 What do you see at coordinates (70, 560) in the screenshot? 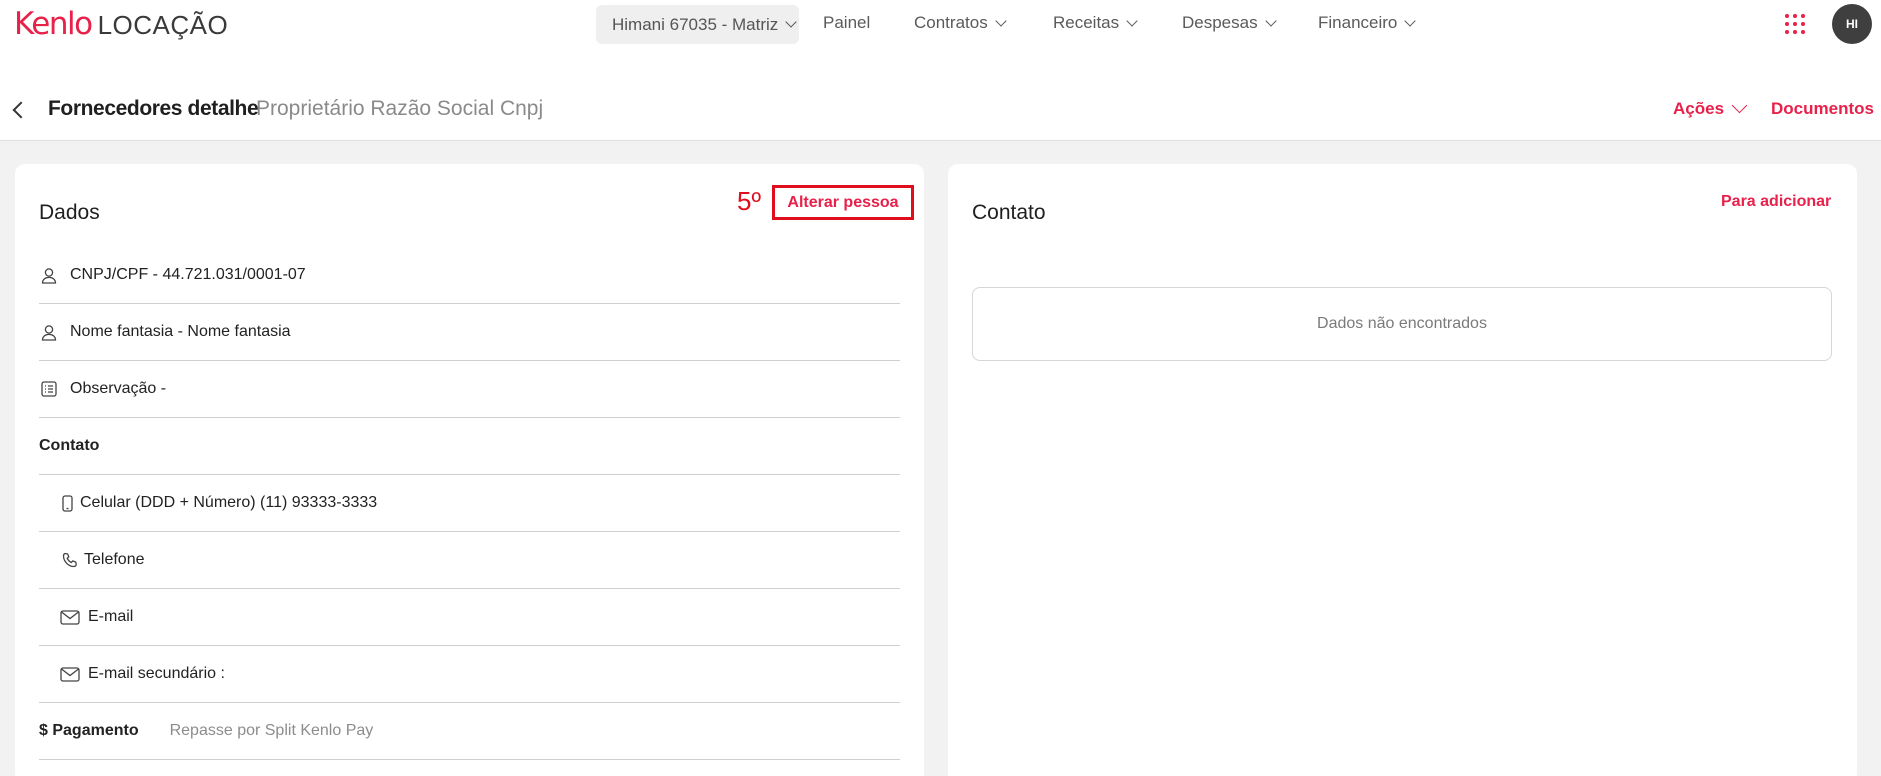
I see `phone-icon` at bounding box center [70, 560].